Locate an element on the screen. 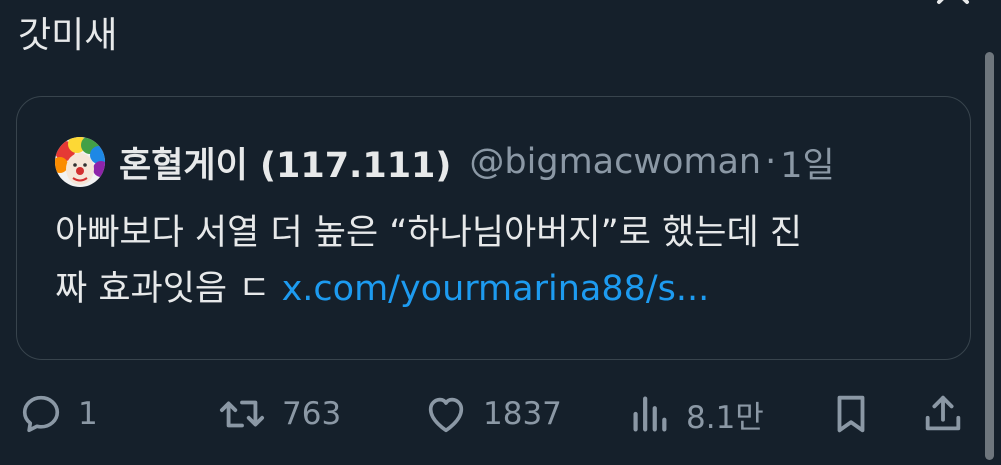 Image resolution: width=1001 pixels, height=465 pixels. bookmark-button is located at coordinates (851, 414).